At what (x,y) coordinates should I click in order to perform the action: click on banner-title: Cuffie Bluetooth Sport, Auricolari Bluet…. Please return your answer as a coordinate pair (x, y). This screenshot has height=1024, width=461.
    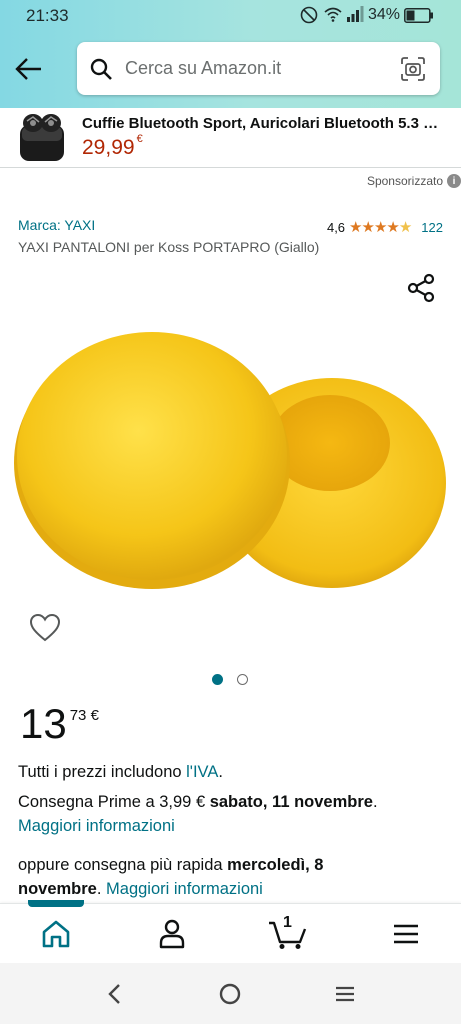
    Looking at the image, I should click on (264, 123).